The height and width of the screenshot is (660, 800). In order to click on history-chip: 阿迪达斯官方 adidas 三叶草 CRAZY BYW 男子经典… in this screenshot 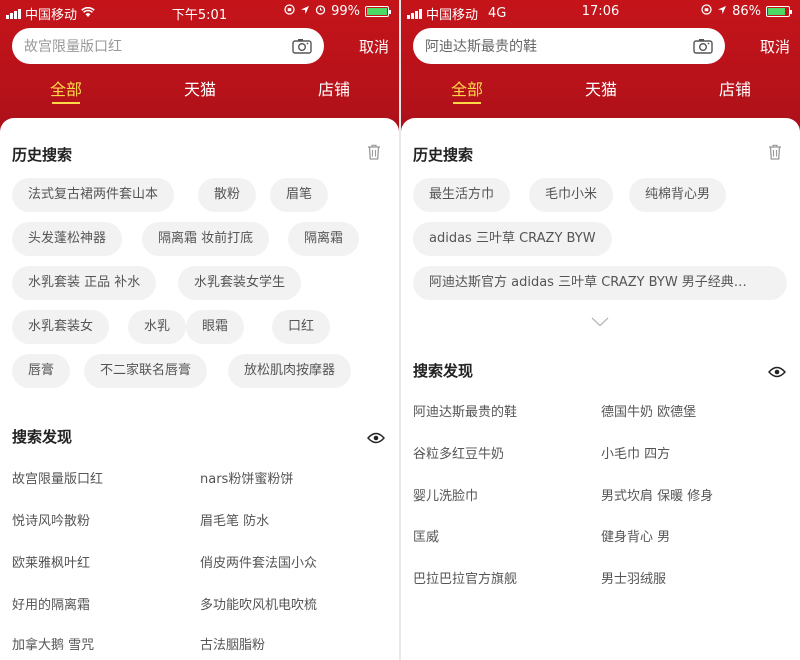, I will do `click(600, 283)`.